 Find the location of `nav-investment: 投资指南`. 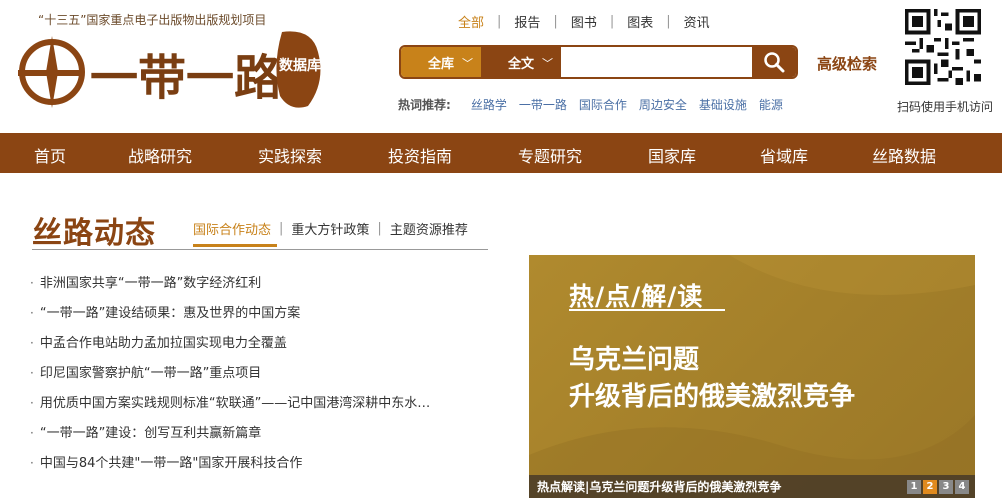

nav-investment: 投资指南 is located at coordinates (420, 155).